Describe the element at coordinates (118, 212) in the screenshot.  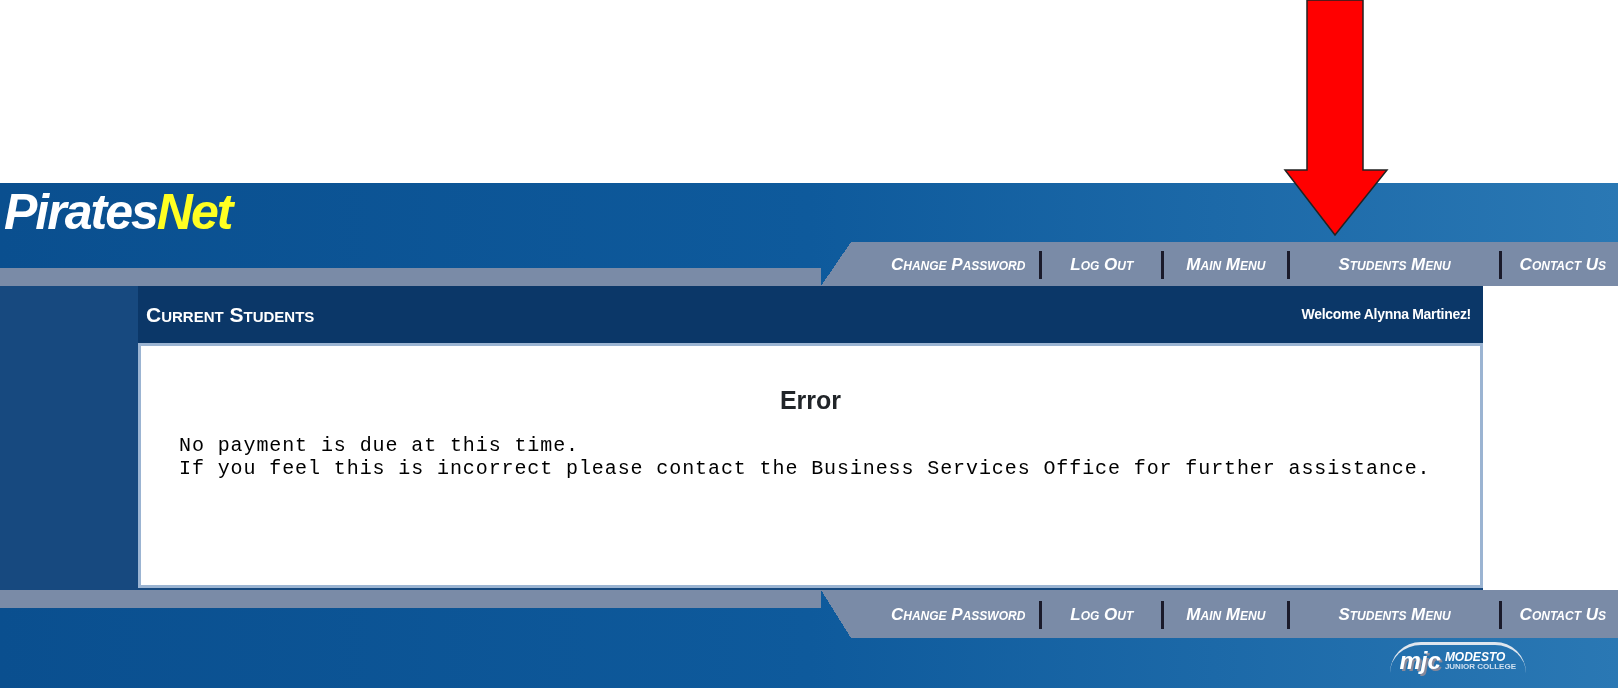
I see `site-logo: PiratesNet` at that location.